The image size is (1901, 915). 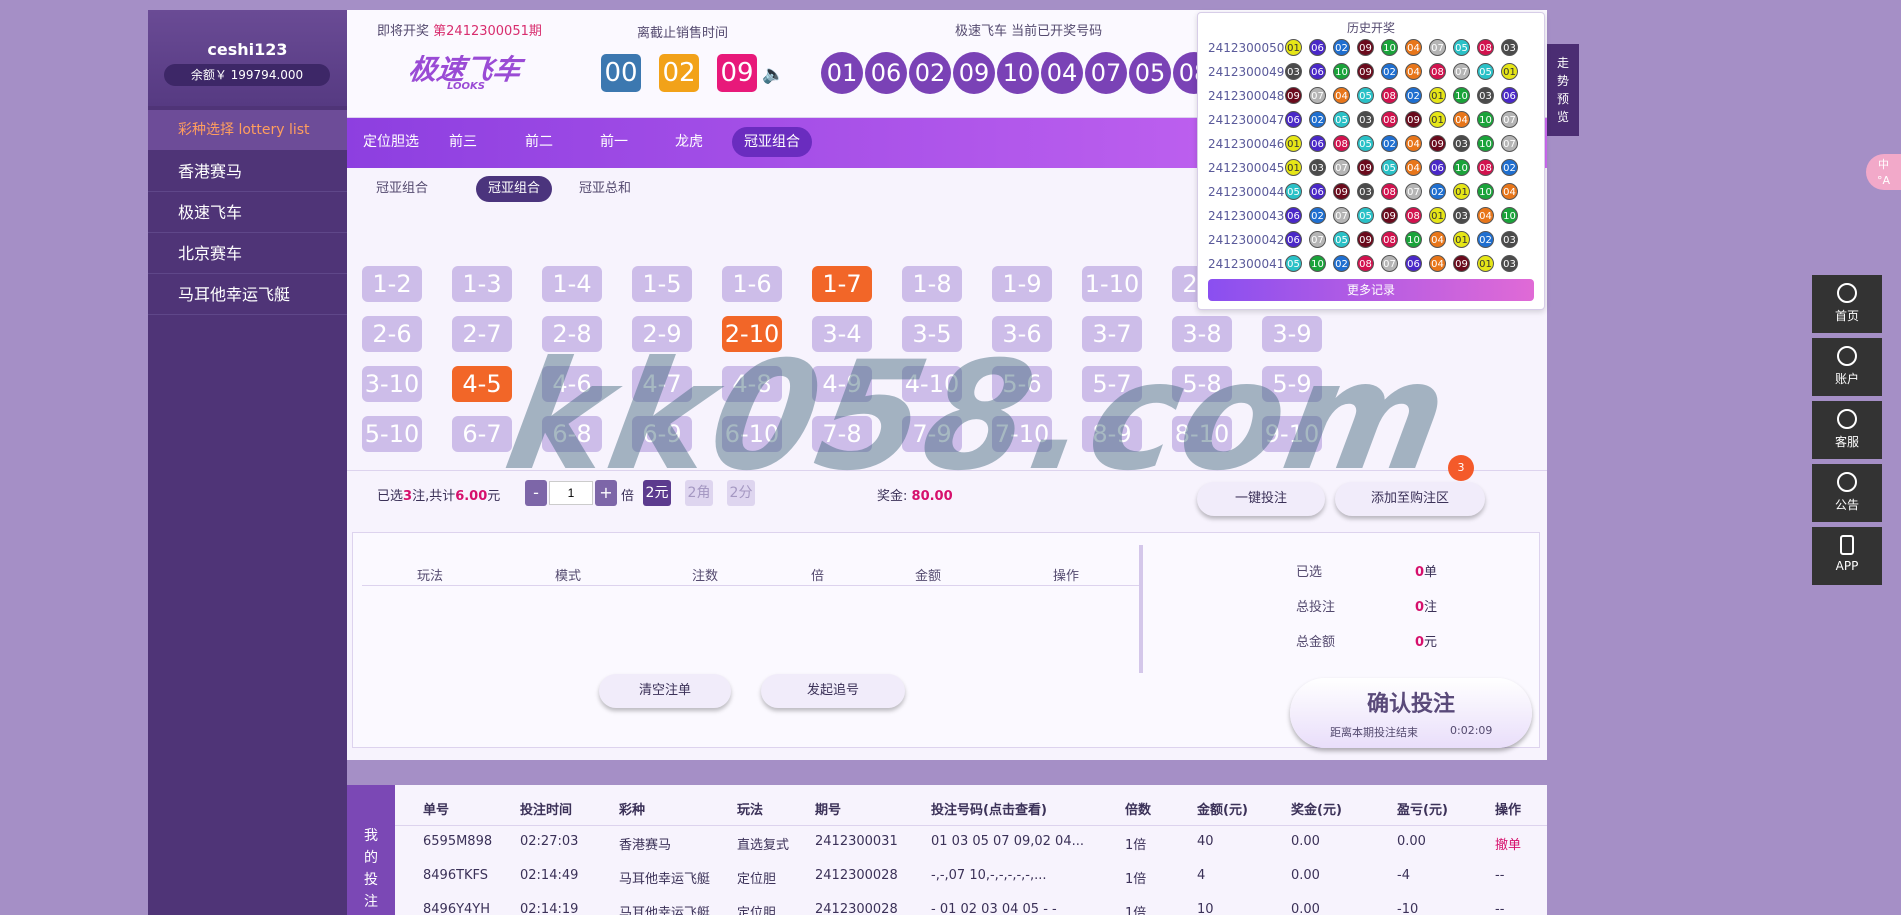 I want to click on toolbar-app: APP, so click(x=1847, y=556).